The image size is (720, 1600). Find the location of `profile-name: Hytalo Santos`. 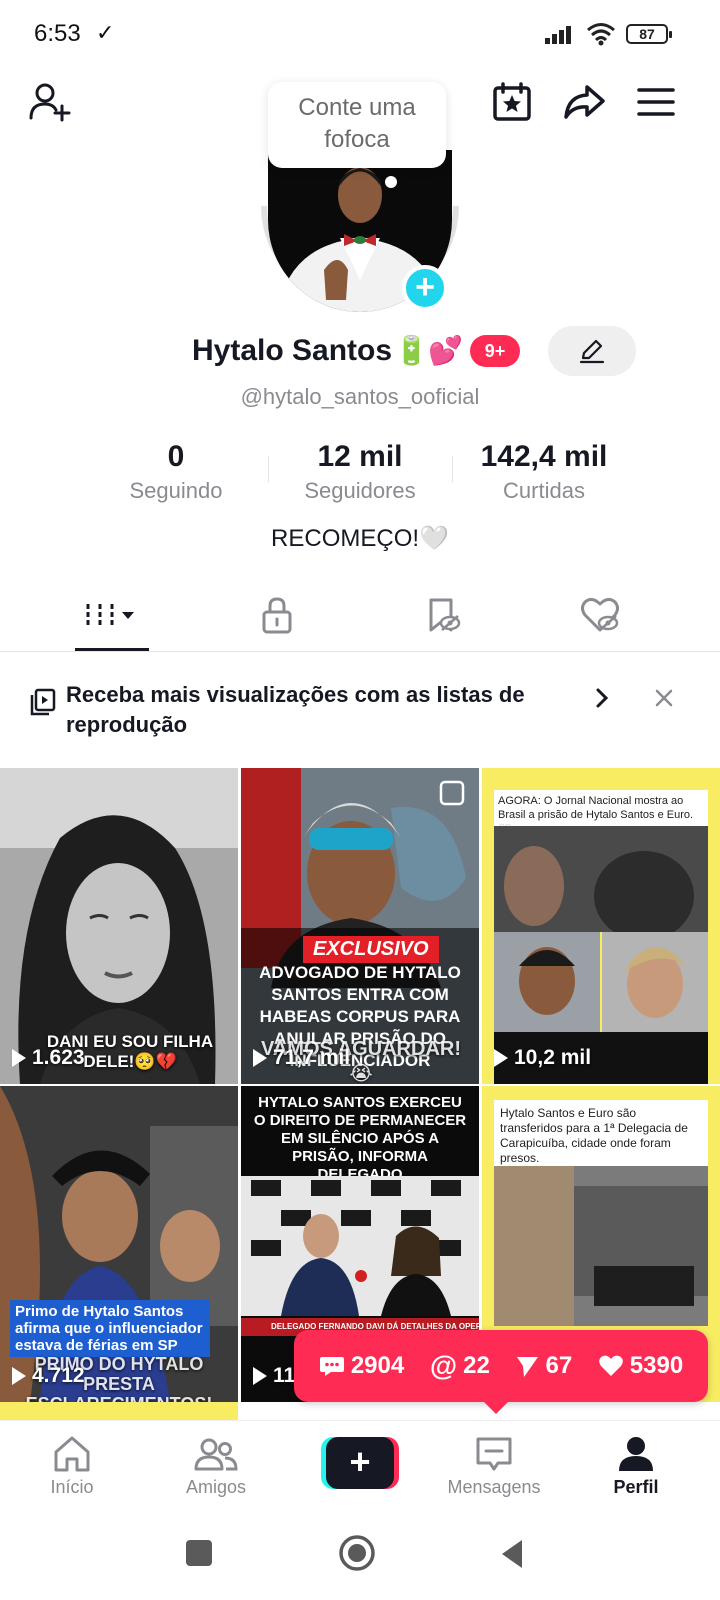

profile-name: Hytalo Santos is located at coordinates (292, 350).